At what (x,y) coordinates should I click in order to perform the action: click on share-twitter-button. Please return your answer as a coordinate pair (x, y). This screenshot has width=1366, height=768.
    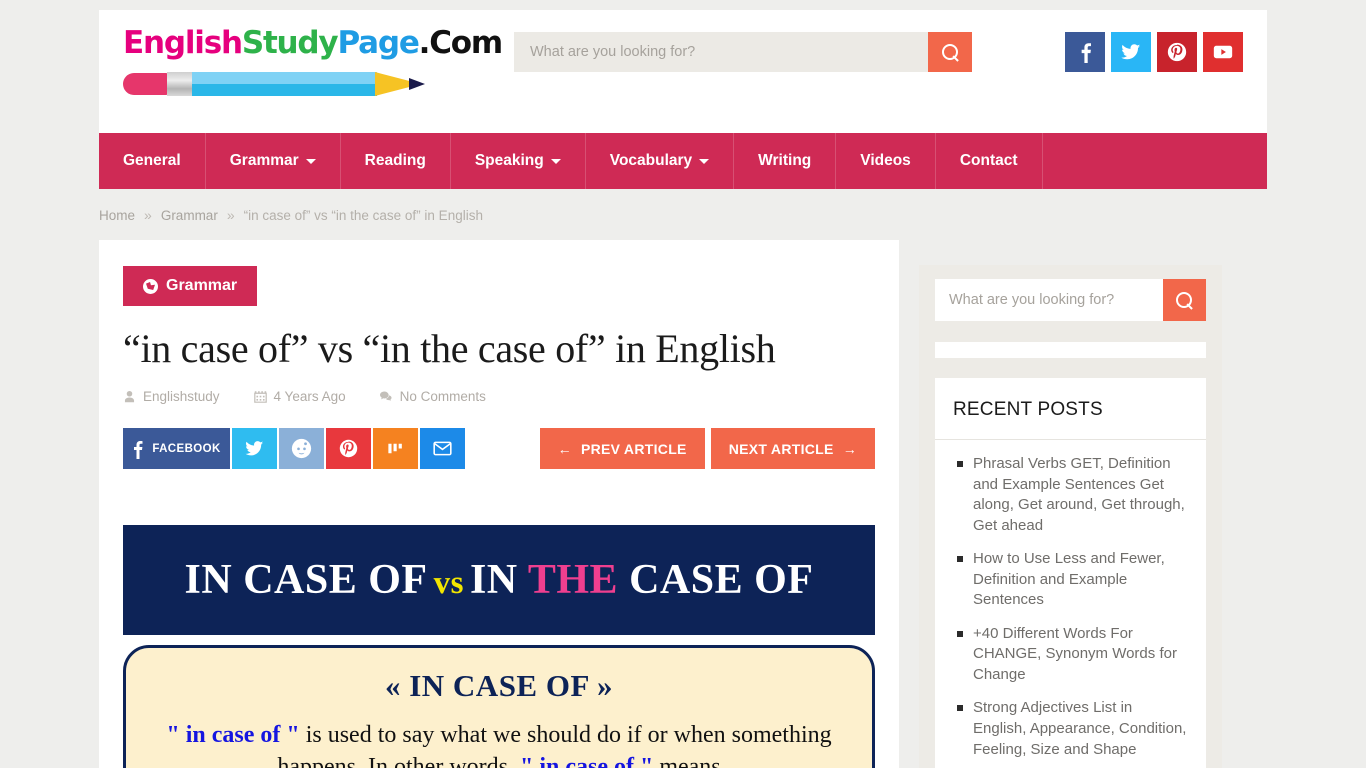
    Looking at the image, I should click on (254, 449).